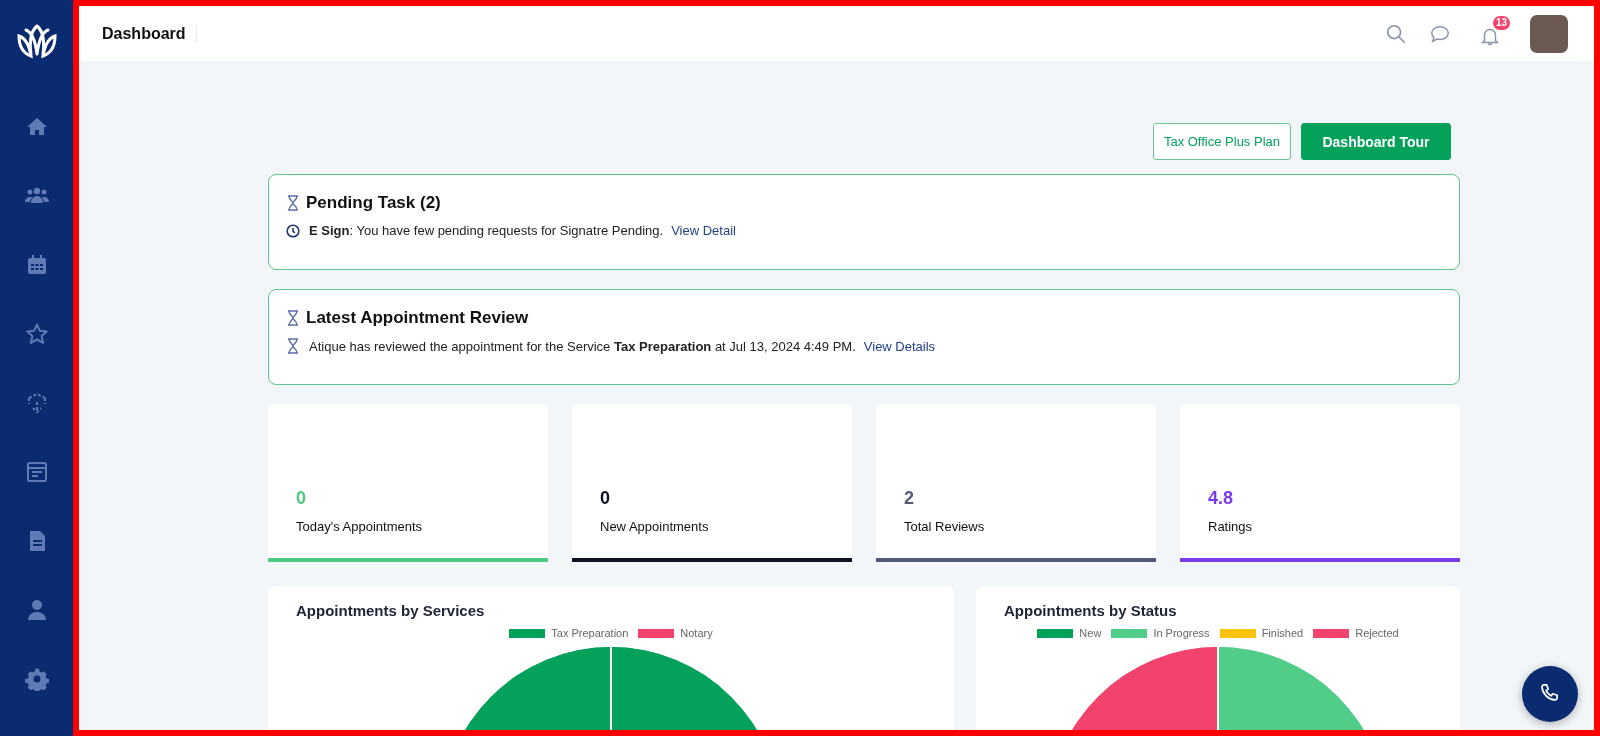  What do you see at coordinates (486, 230) in the screenshot?
I see `notice-message: E Sign: You have few pending requests for Signatre Pending.` at bounding box center [486, 230].